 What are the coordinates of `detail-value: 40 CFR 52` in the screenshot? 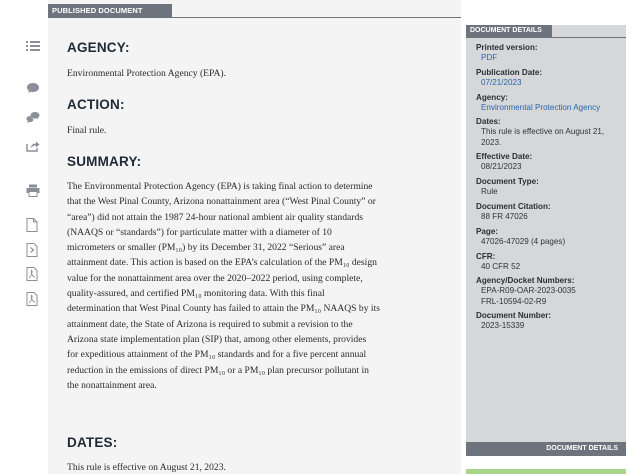 It's located at (501, 266).